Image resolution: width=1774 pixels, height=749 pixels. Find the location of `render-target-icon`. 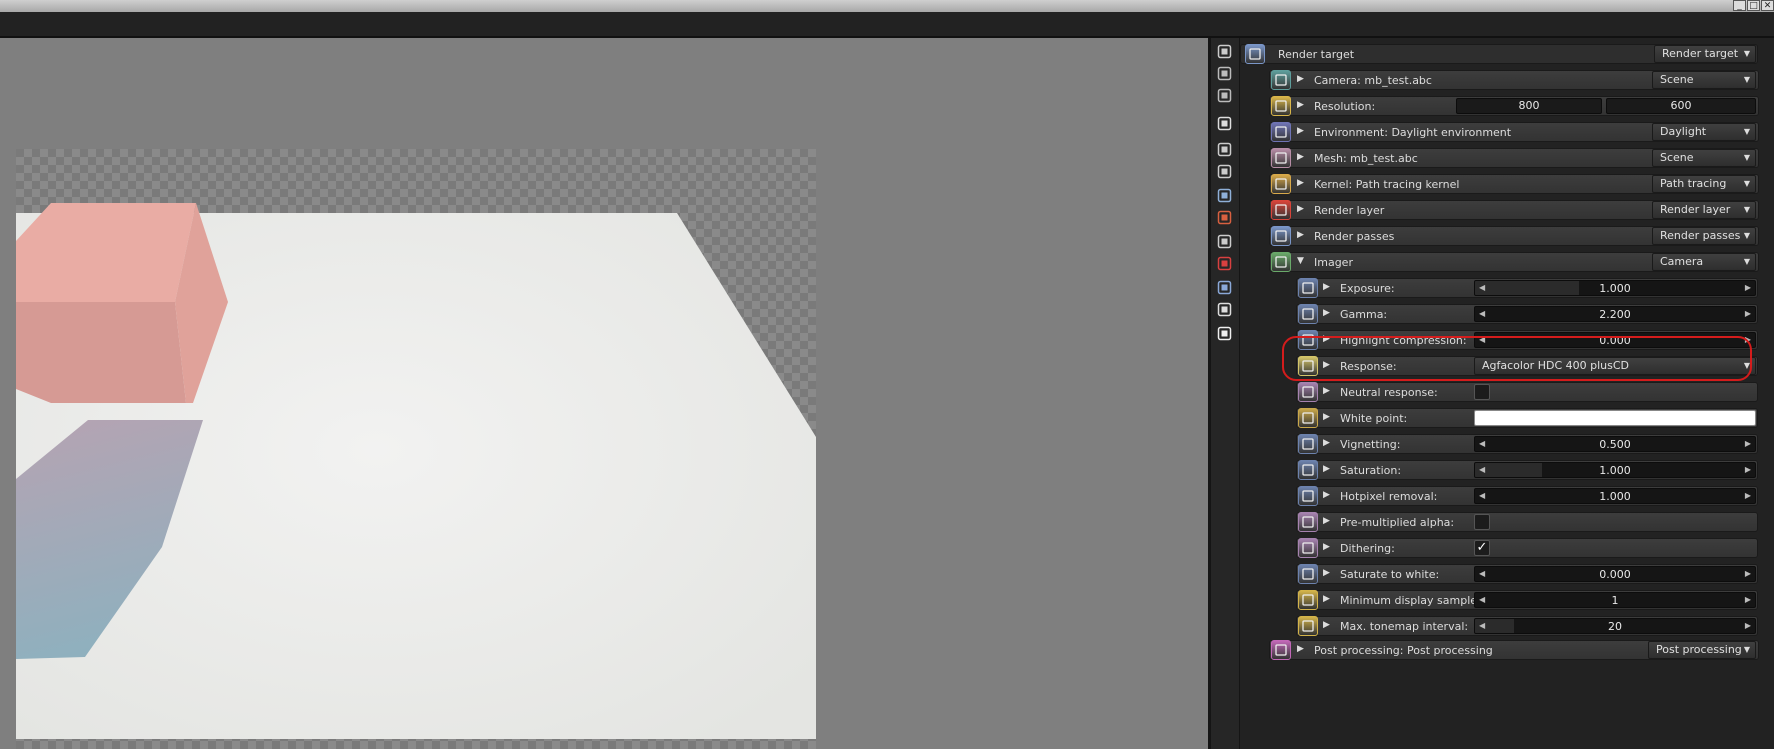

render-target-icon is located at coordinates (1255, 54).